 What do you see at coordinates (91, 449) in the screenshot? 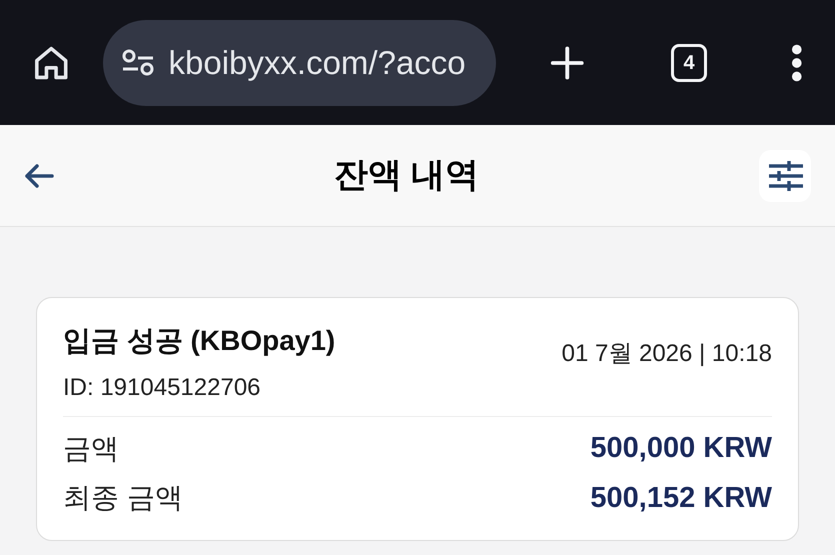
I see `amount-label: 금액` at bounding box center [91, 449].